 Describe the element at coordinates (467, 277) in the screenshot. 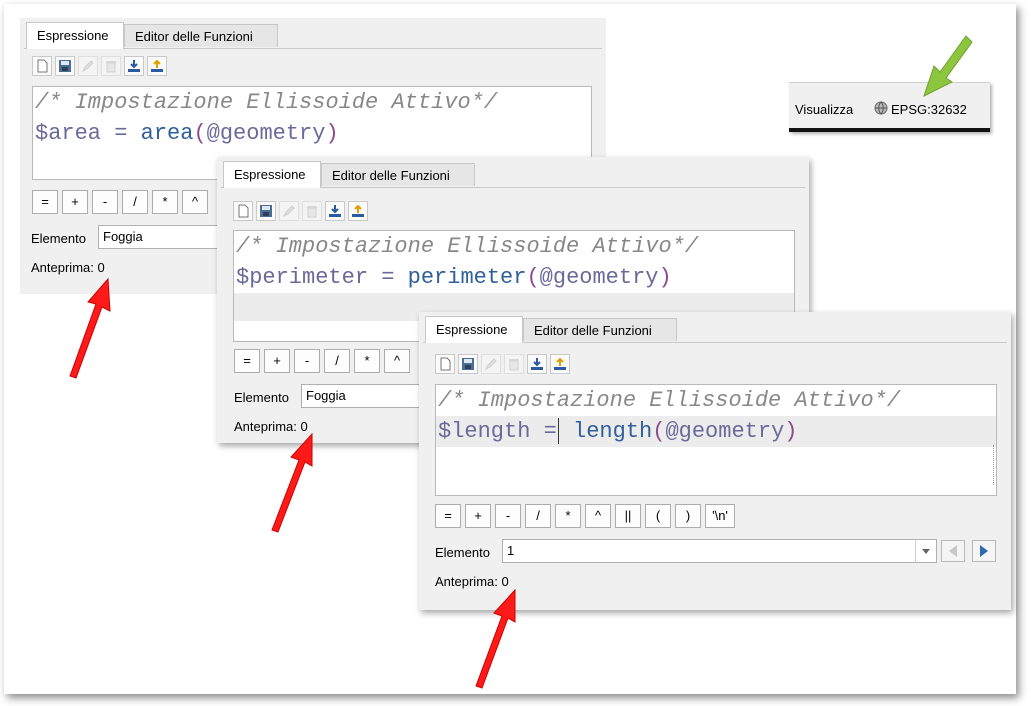

I see `editor-function: perimeter` at that location.